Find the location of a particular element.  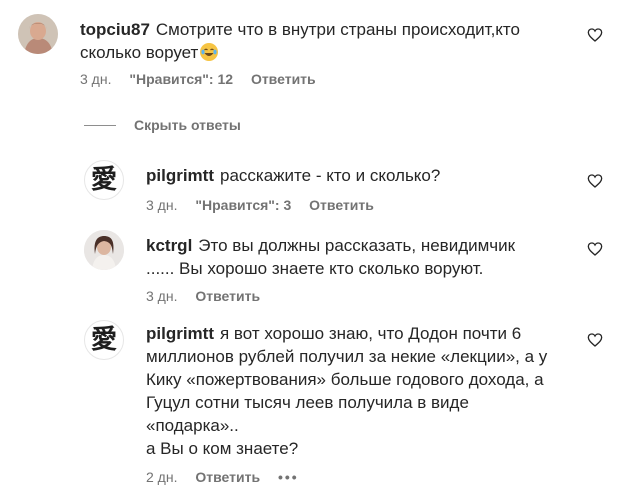

comment-text-line: «подарка».. is located at coordinates (192, 425).